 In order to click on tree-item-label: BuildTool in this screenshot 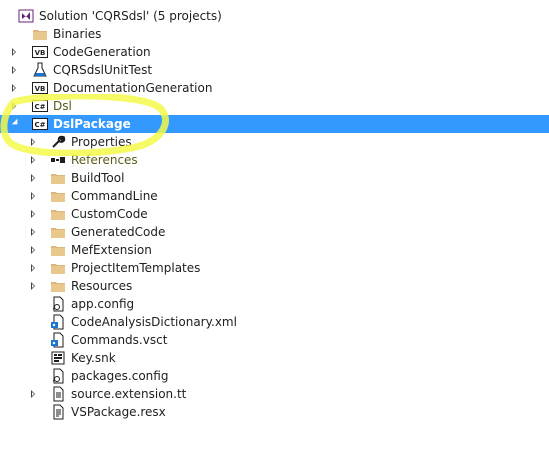, I will do `click(98, 178)`.